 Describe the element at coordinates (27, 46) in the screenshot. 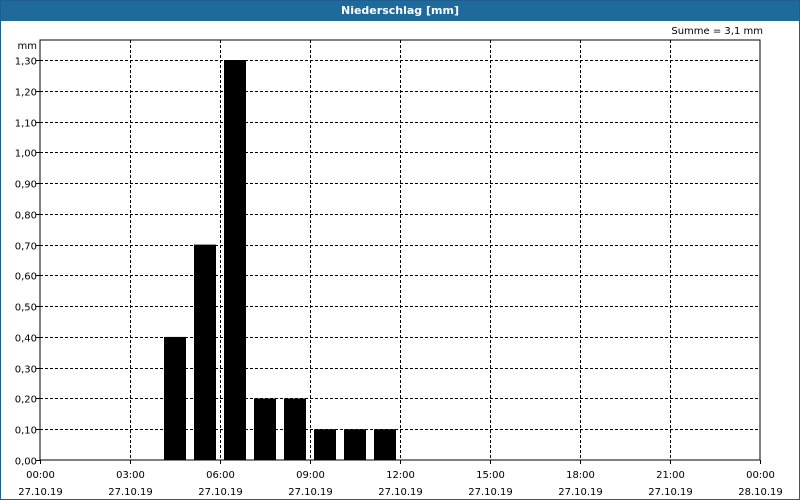

I see `y-axis-label: mm` at that location.